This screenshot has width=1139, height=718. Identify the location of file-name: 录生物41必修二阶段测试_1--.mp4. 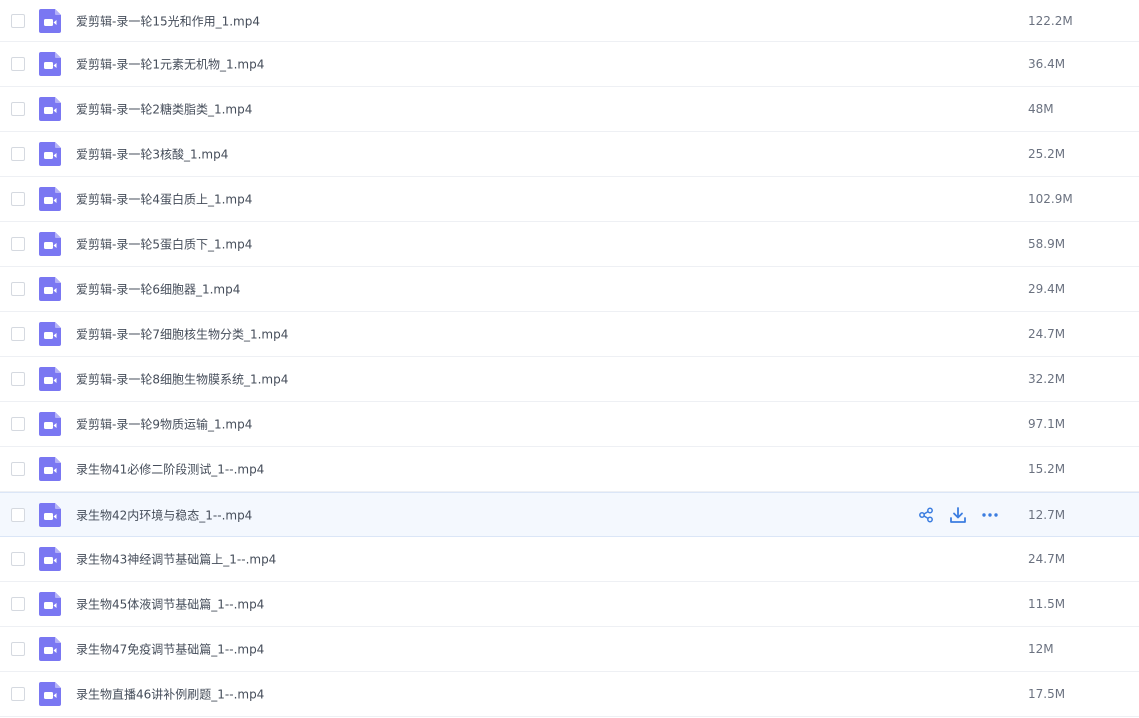
(170, 469).